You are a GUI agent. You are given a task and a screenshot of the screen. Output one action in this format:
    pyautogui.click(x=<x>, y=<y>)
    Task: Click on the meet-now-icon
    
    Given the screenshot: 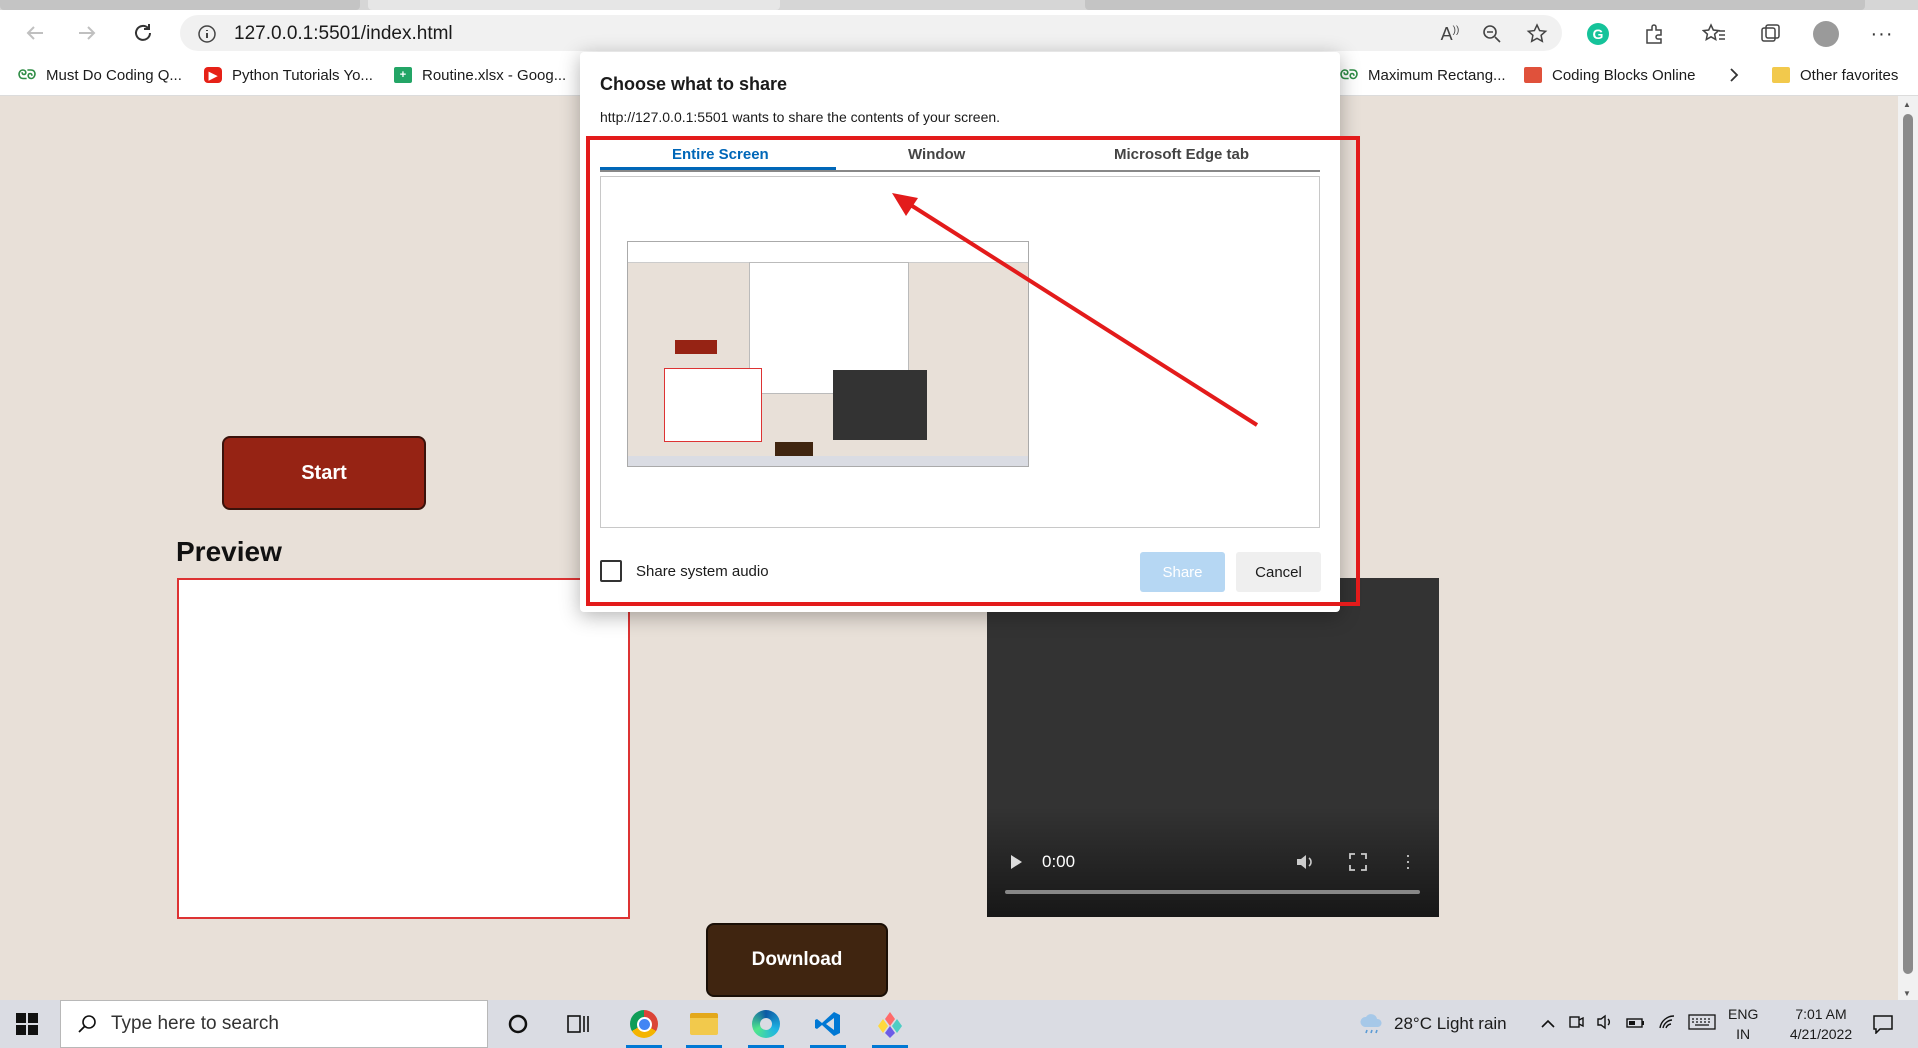 What is the action you would take?
    pyautogui.click(x=1576, y=1024)
    